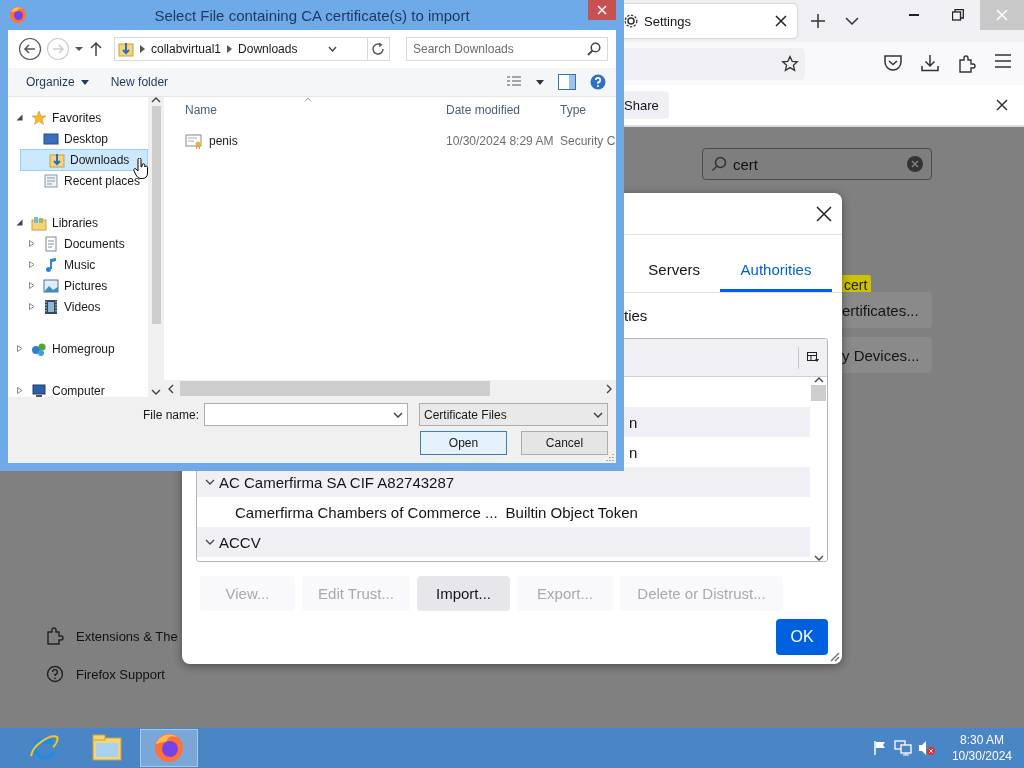 The height and width of the screenshot is (768, 1024). What do you see at coordinates (302, 141) in the screenshot?
I see `file-name: penis` at bounding box center [302, 141].